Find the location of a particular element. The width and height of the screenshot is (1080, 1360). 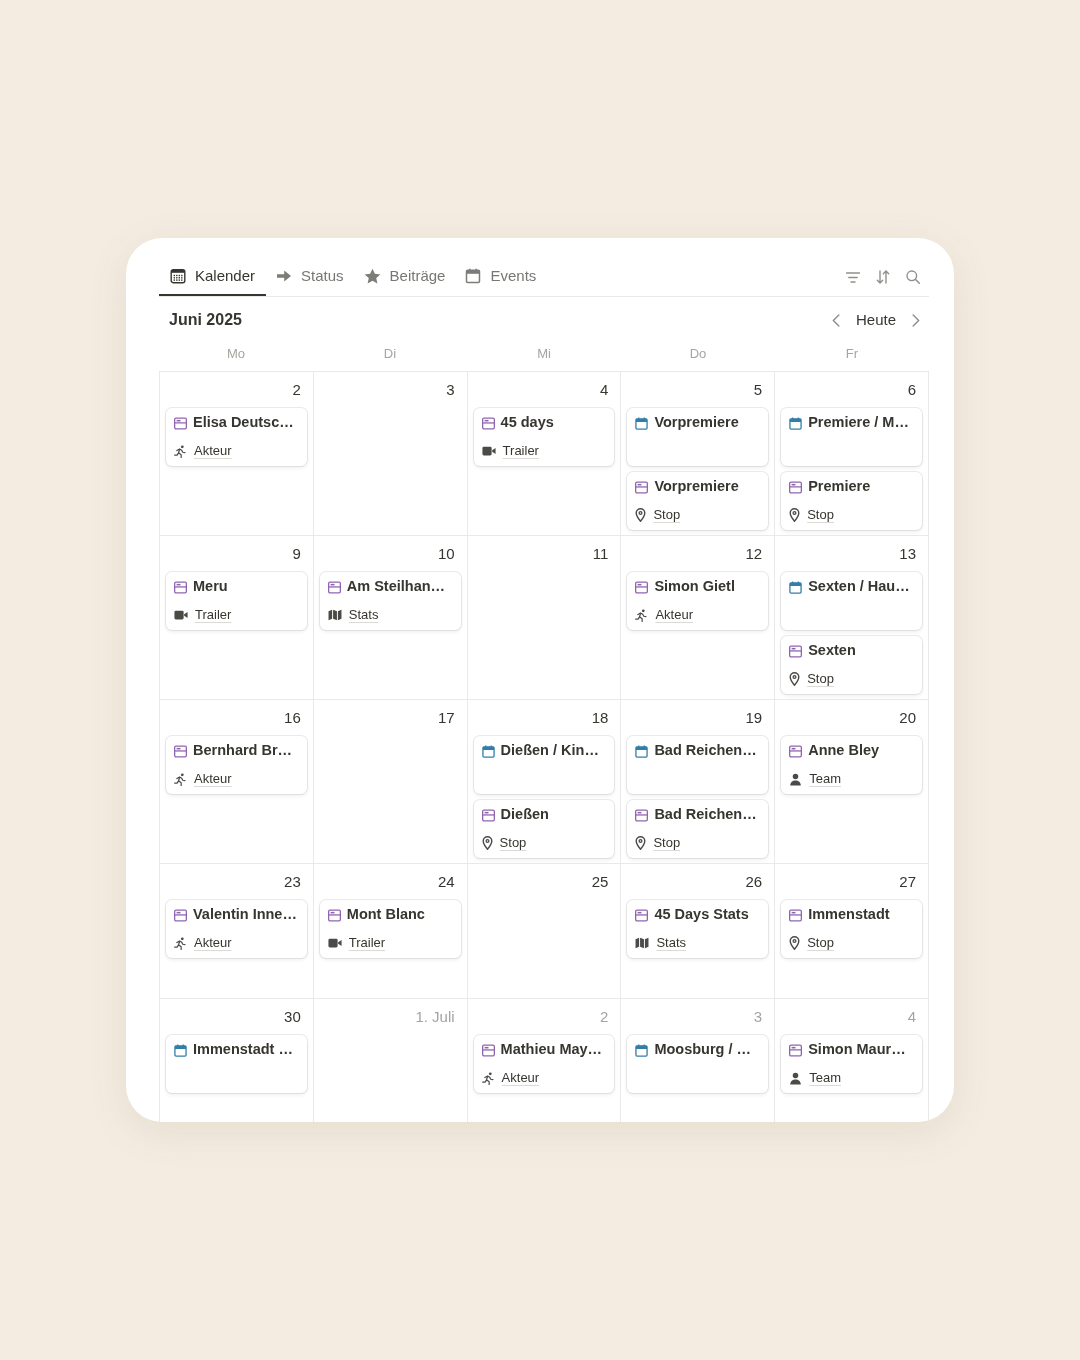

event-title: Immenstadt is located at coordinates (849, 915).